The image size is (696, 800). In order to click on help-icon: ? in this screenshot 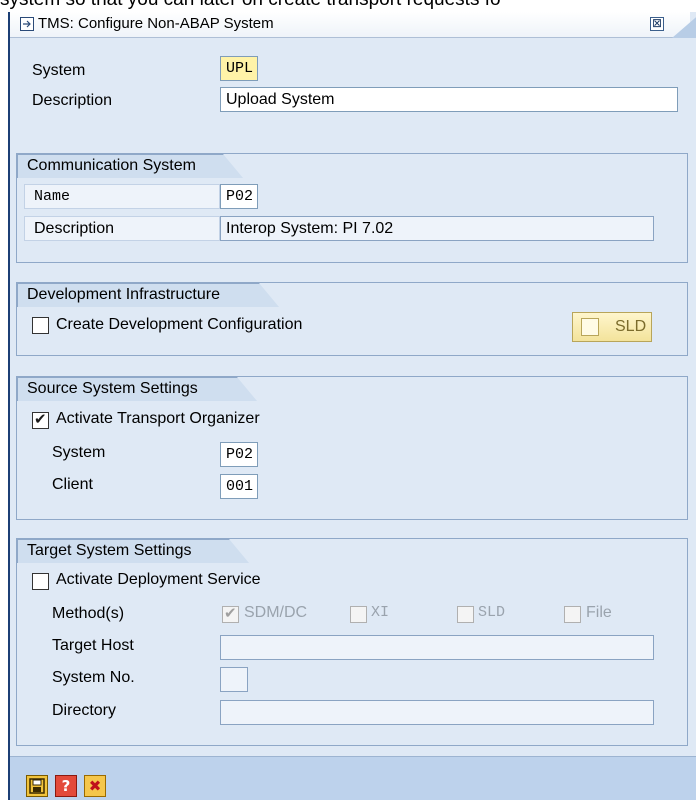, I will do `click(66, 786)`.